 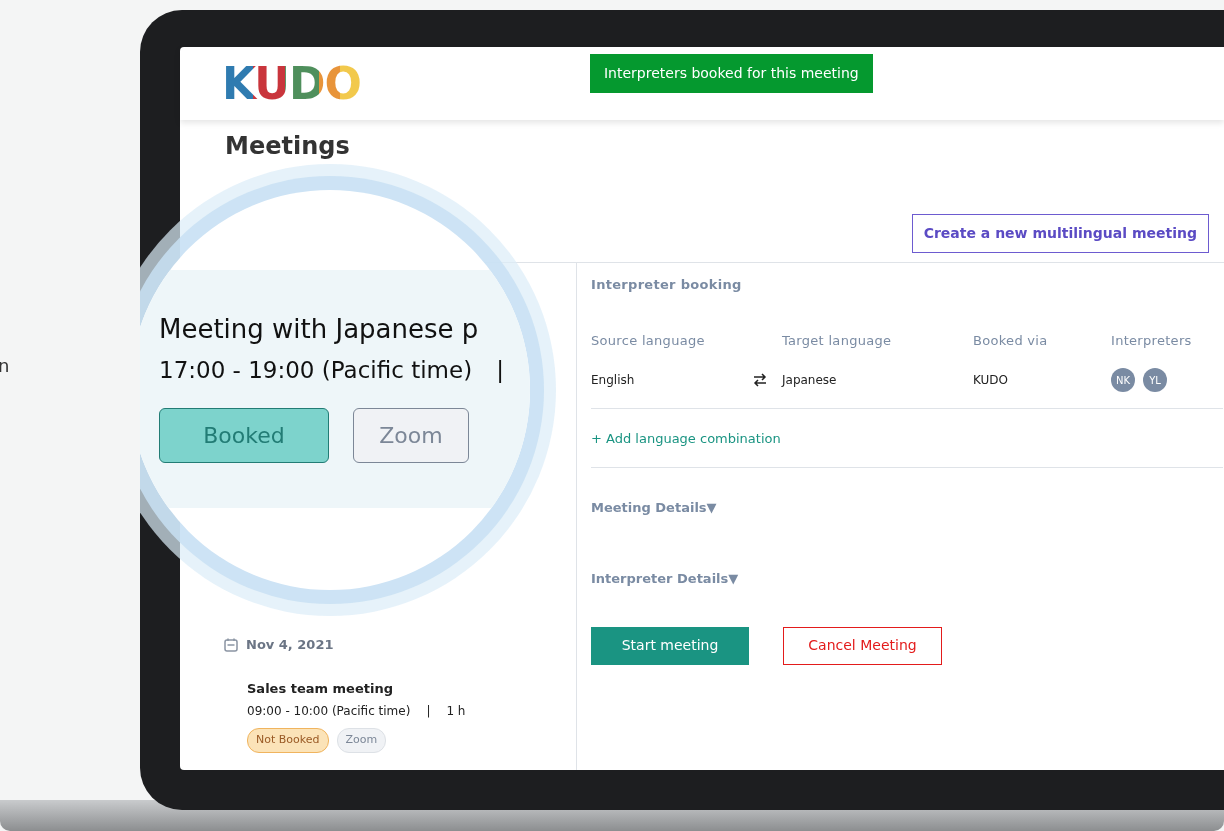 What do you see at coordinates (1152, 340) in the screenshot?
I see `column-header: Interpreters` at bounding box center [1152, 340].